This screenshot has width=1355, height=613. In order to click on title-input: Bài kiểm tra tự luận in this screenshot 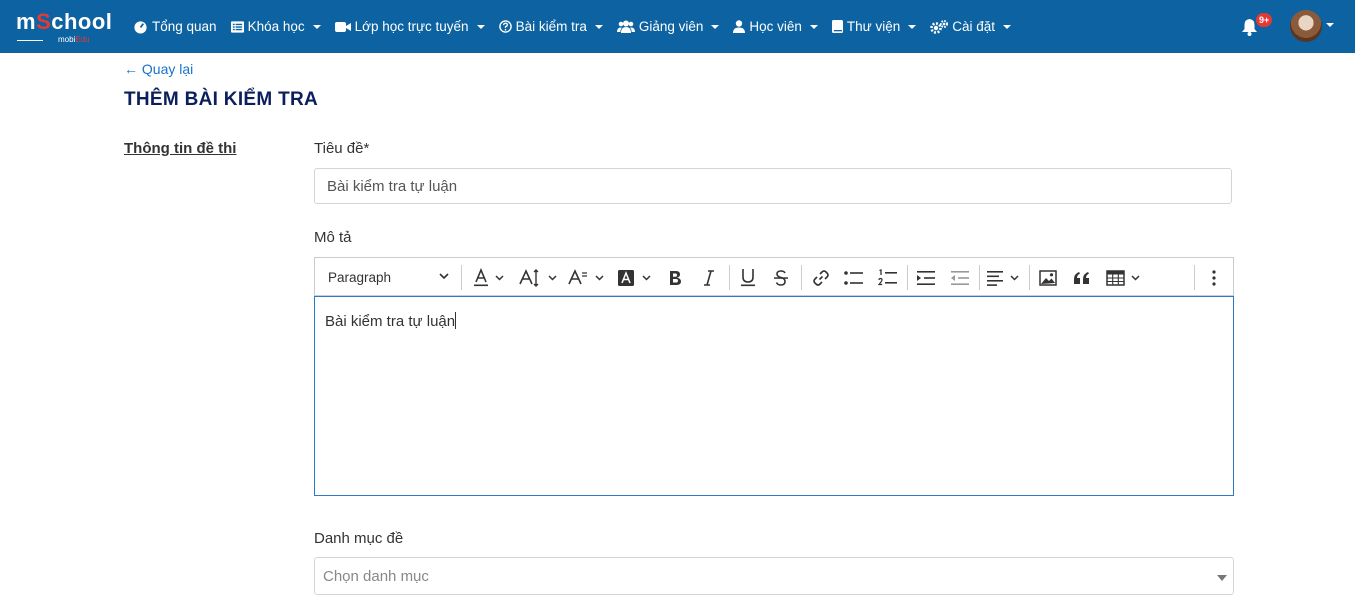, I will do `click(773, 186)`.